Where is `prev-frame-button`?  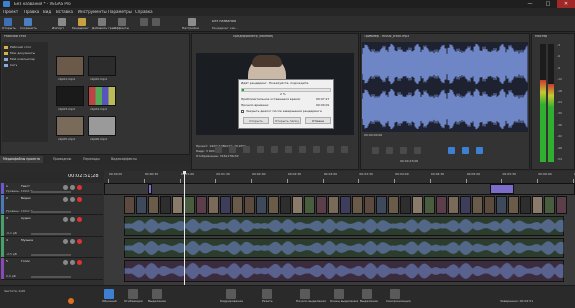 prev-frame-button is located at coordinates (330, 149).